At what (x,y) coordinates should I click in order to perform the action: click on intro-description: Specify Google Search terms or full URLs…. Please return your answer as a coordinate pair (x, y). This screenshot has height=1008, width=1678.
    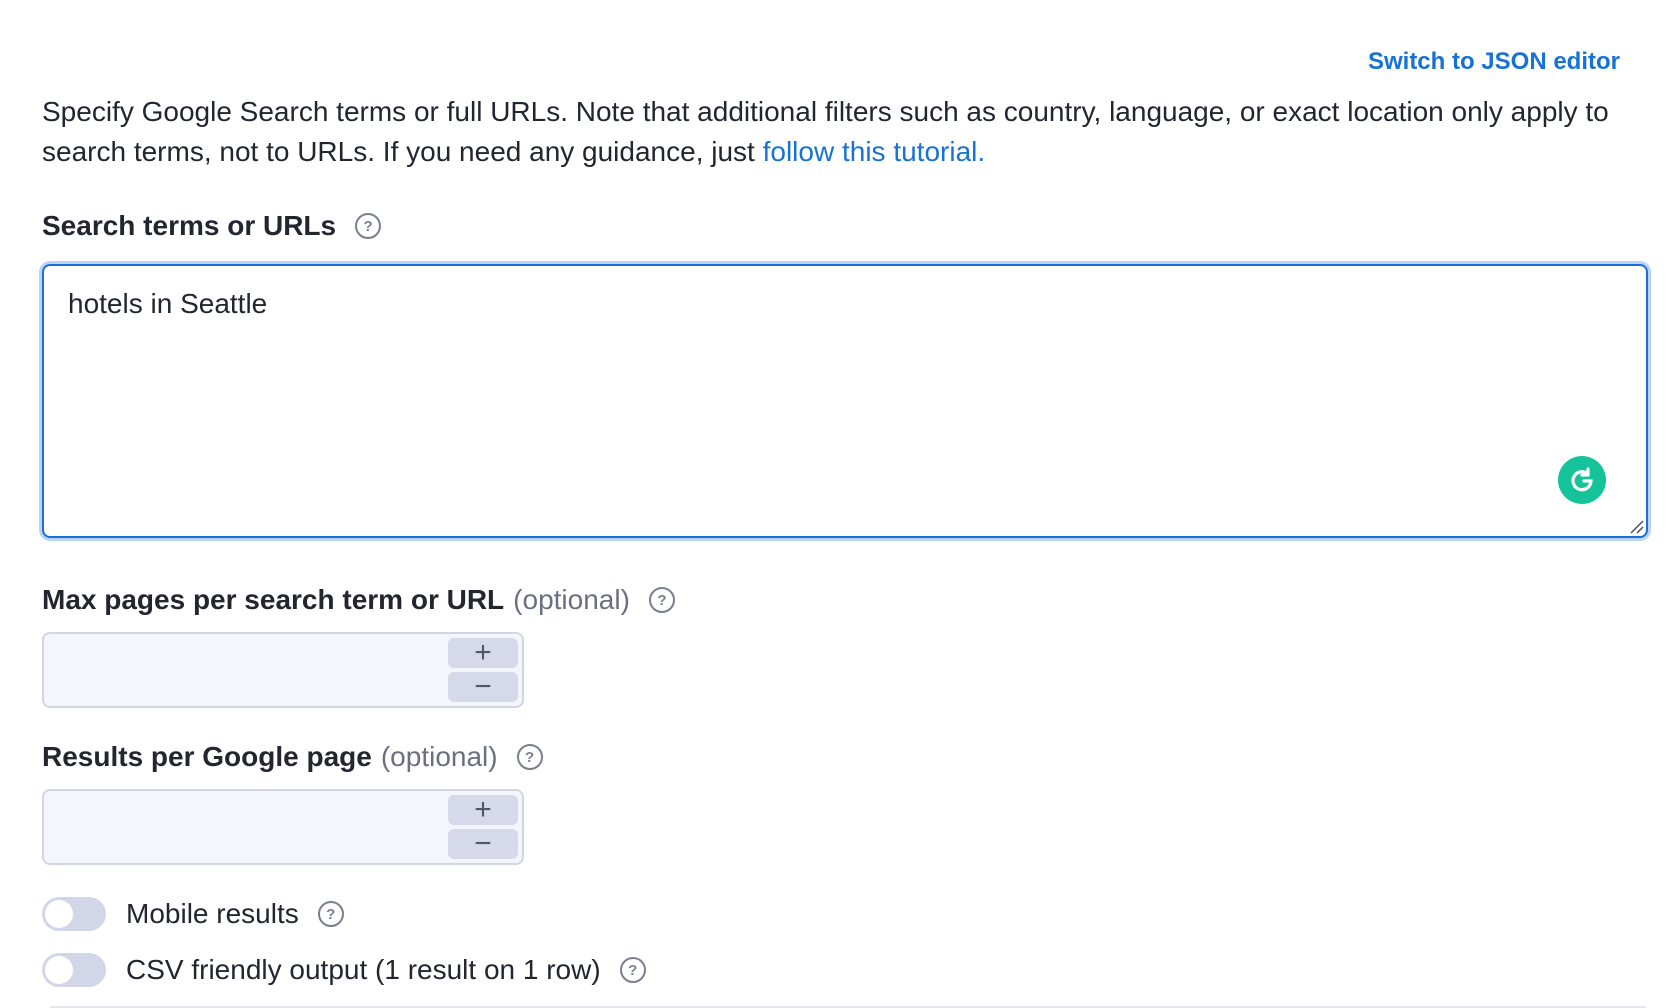
    Looking at the image, I should click on (844, 132).